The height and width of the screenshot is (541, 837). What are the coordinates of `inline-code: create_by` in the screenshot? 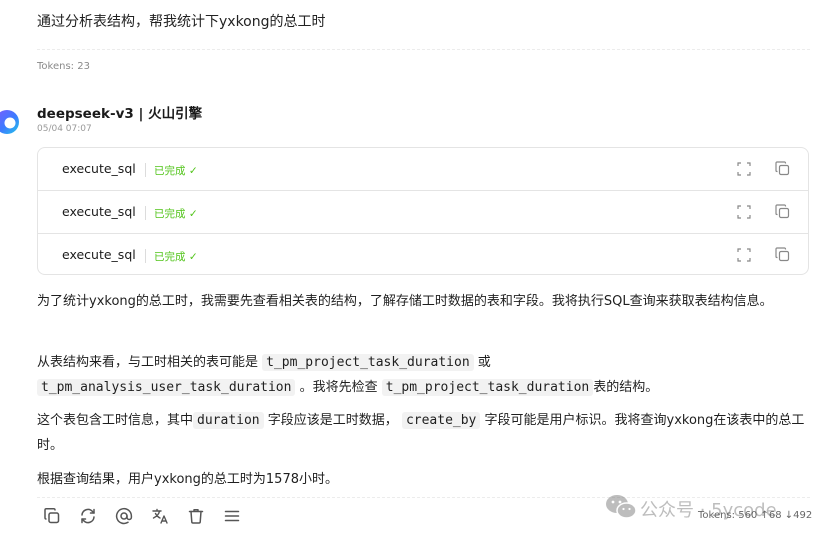 It's located at (441, 420).